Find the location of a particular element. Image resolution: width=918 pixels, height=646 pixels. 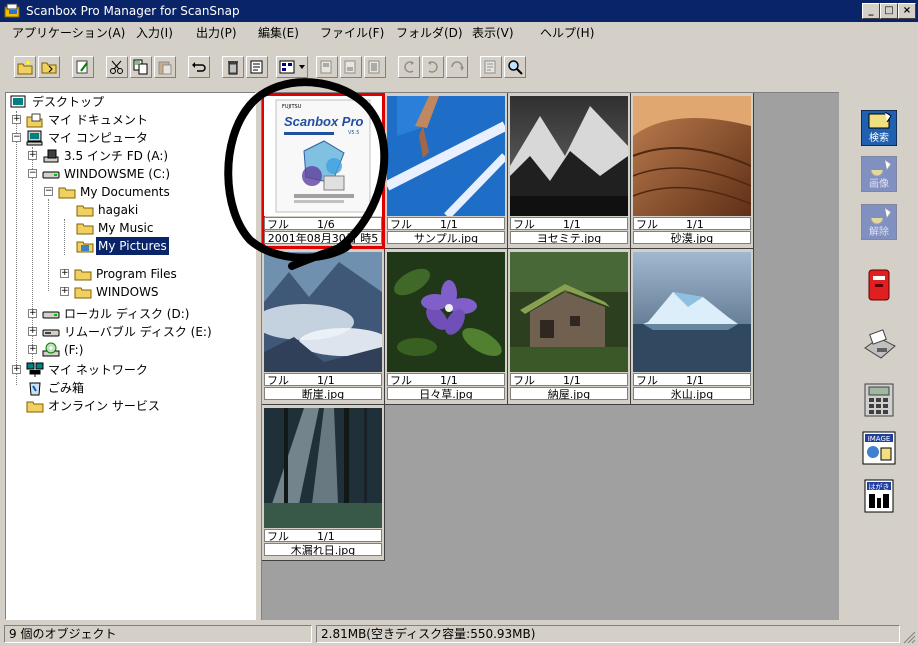

fax-button is located at coordinates (879, 346).